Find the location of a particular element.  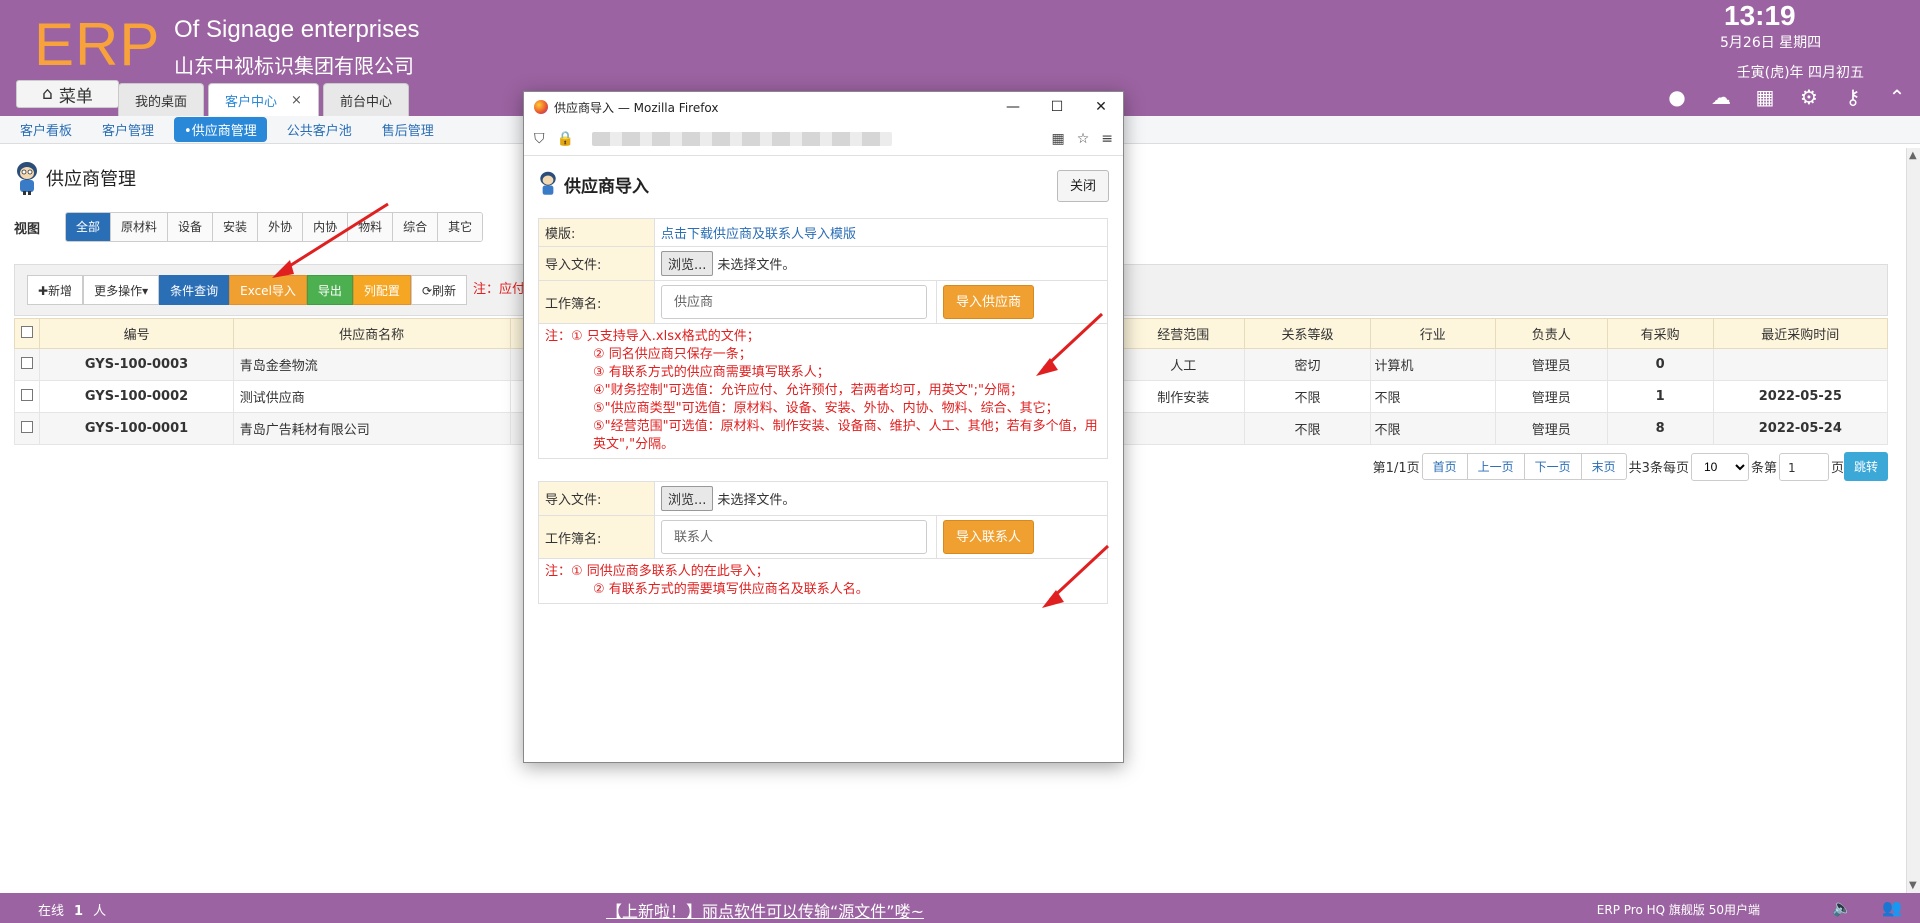

qr-code-icon: ▦ is located at coordinates (1057, 139).